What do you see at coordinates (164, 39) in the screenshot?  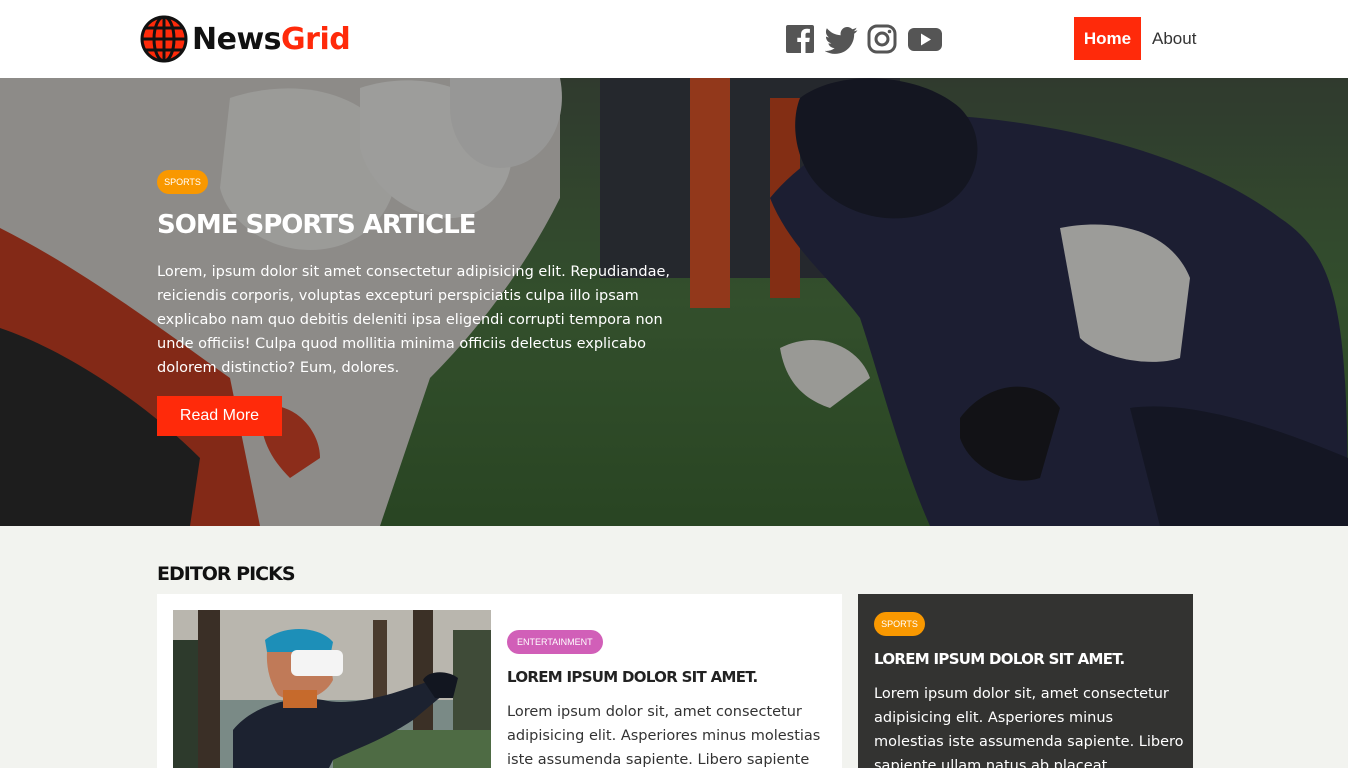 I see `globe-icon` at bounding box center [164, 39].